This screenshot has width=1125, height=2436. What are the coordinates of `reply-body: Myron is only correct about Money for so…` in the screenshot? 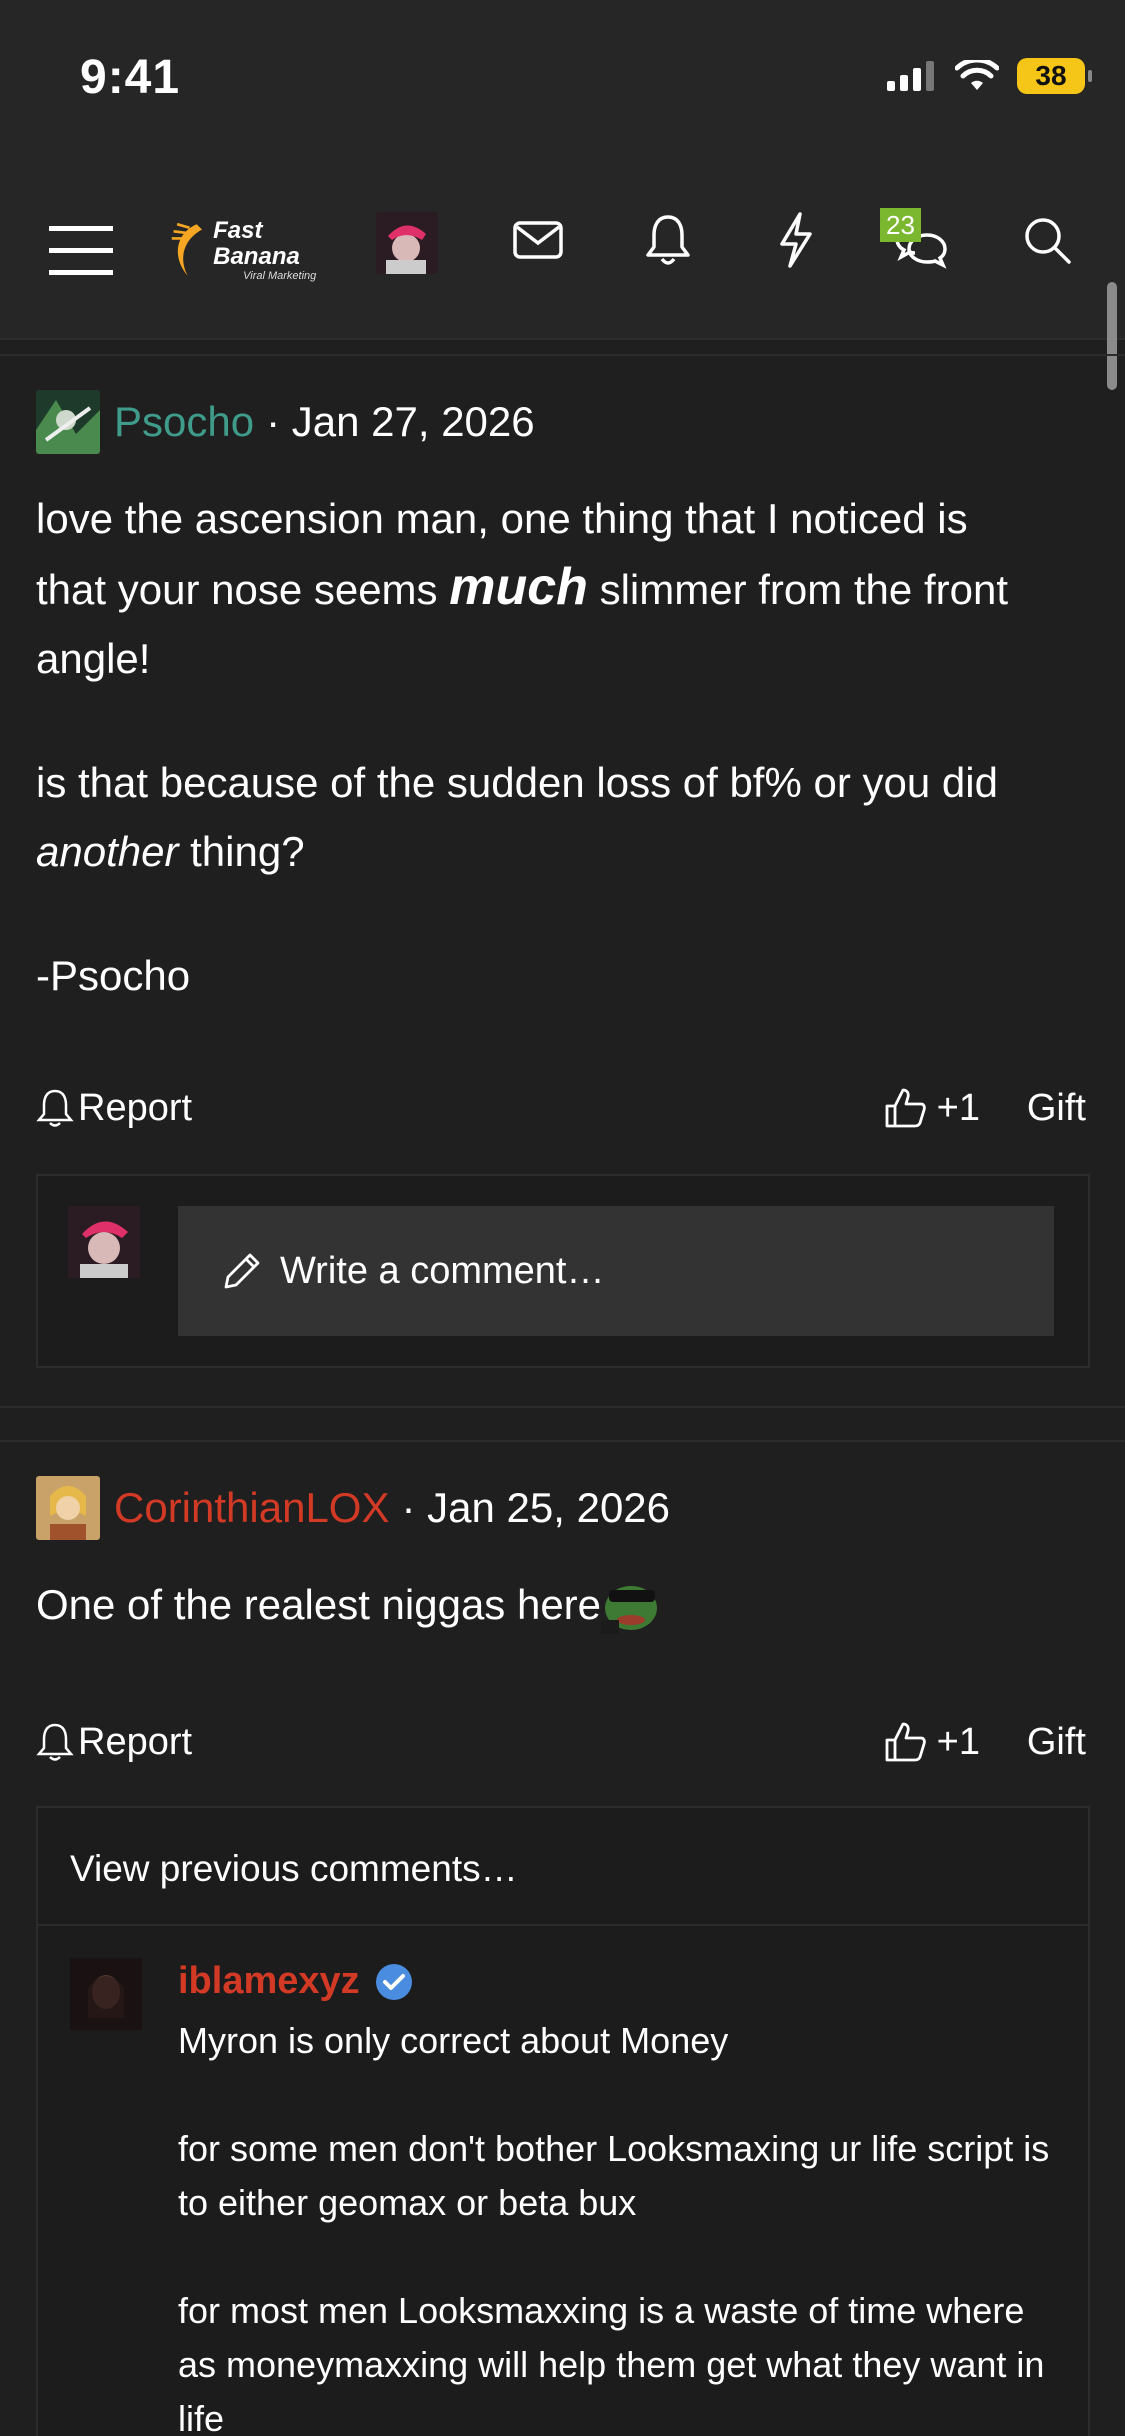 It's located at (618, 2225).